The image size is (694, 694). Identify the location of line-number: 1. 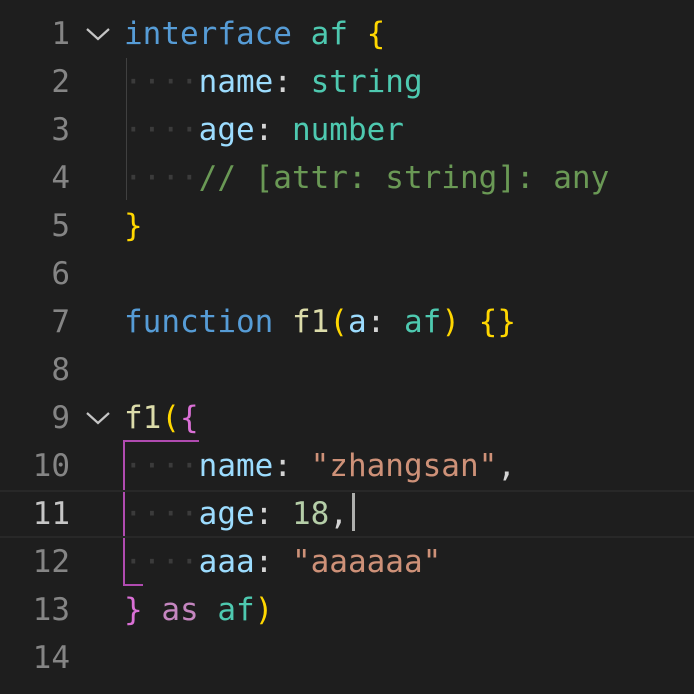
(60, 34).